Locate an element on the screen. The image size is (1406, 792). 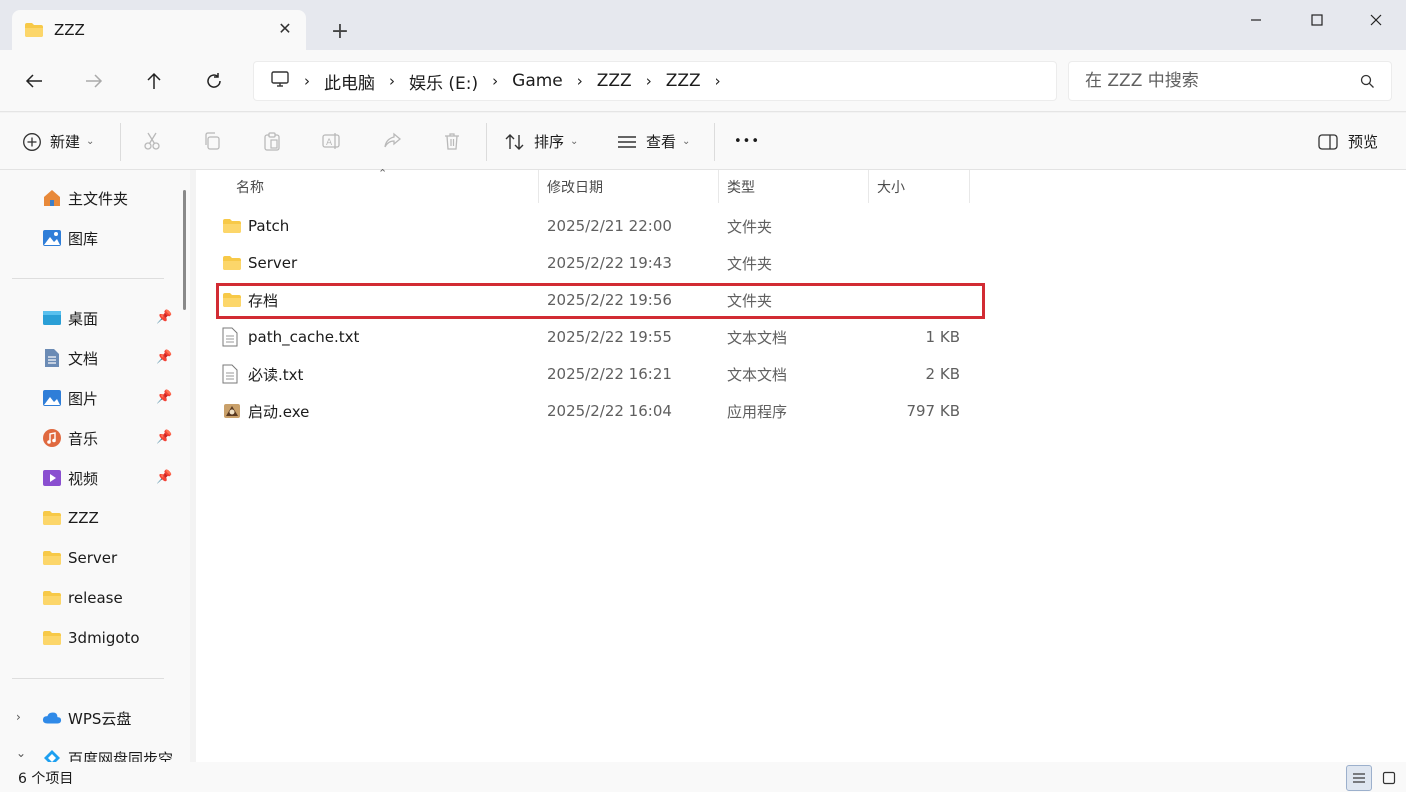
column-header-date: 修改日期 is located at coordinates (575, 186).